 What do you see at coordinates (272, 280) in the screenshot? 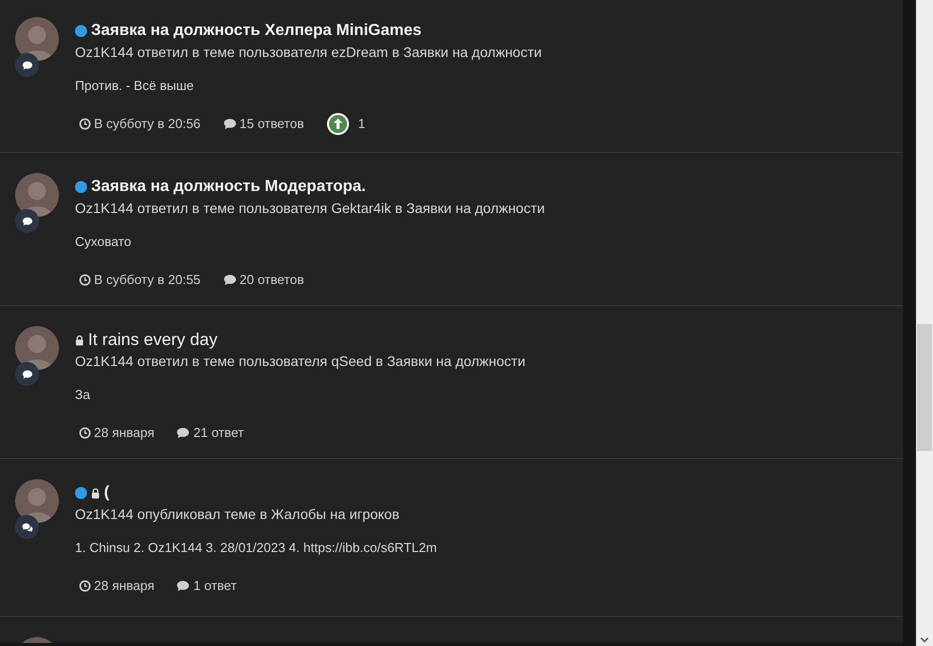
I see `reply-count: 20 ответов` at bounding box center [272, 280].